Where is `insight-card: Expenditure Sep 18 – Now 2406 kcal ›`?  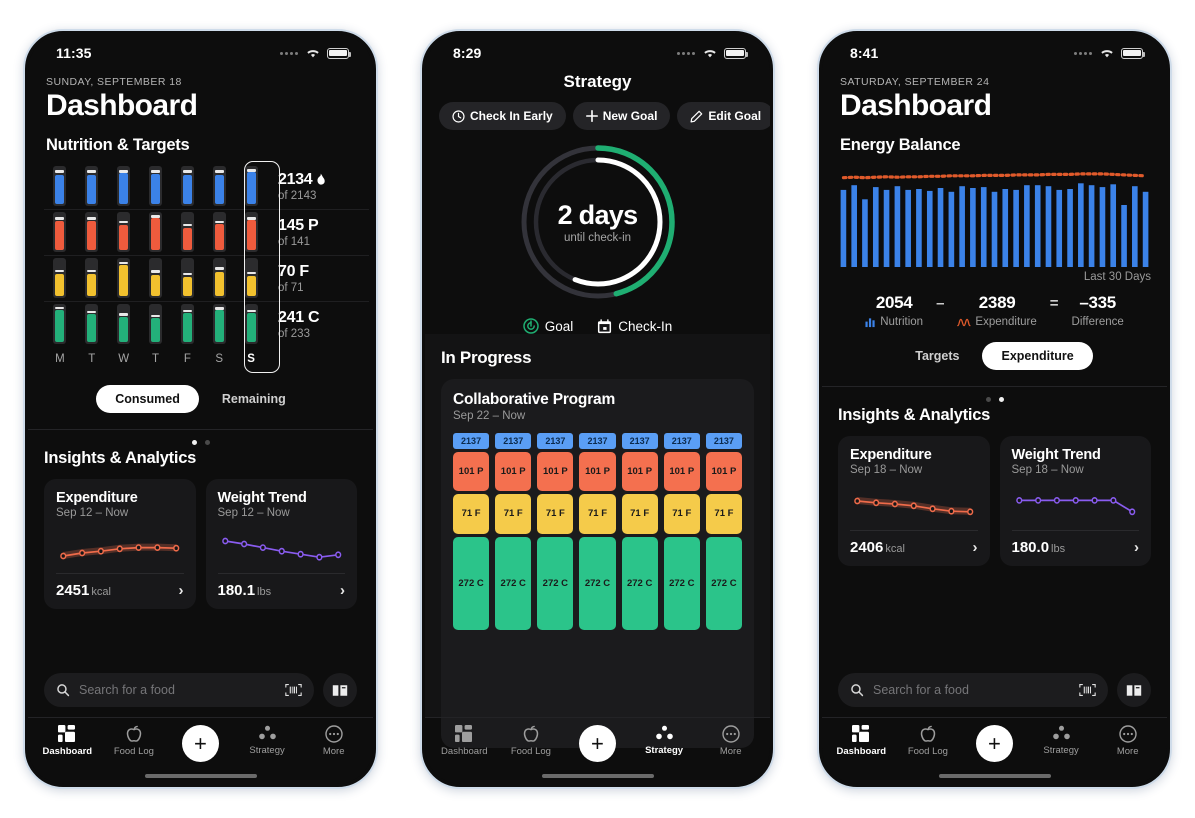
insight-card: Expenditure Sep 18 – Now 2406 kcal › is located at coordinates (914, 501).